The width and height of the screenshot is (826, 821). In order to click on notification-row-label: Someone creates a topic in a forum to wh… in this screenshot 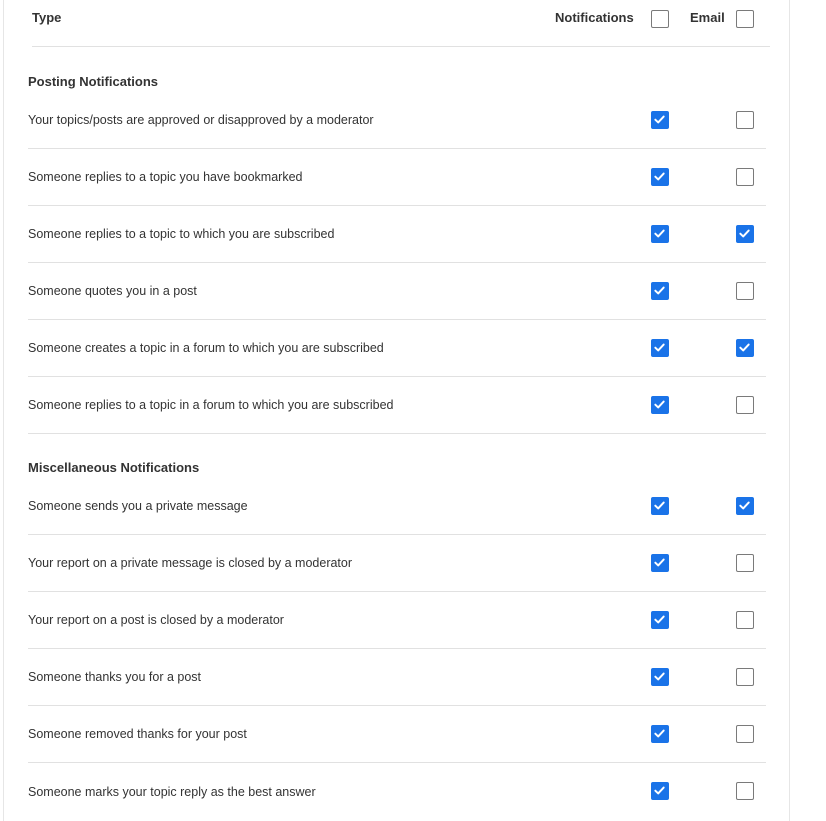, I will do `click(206, 348)`.